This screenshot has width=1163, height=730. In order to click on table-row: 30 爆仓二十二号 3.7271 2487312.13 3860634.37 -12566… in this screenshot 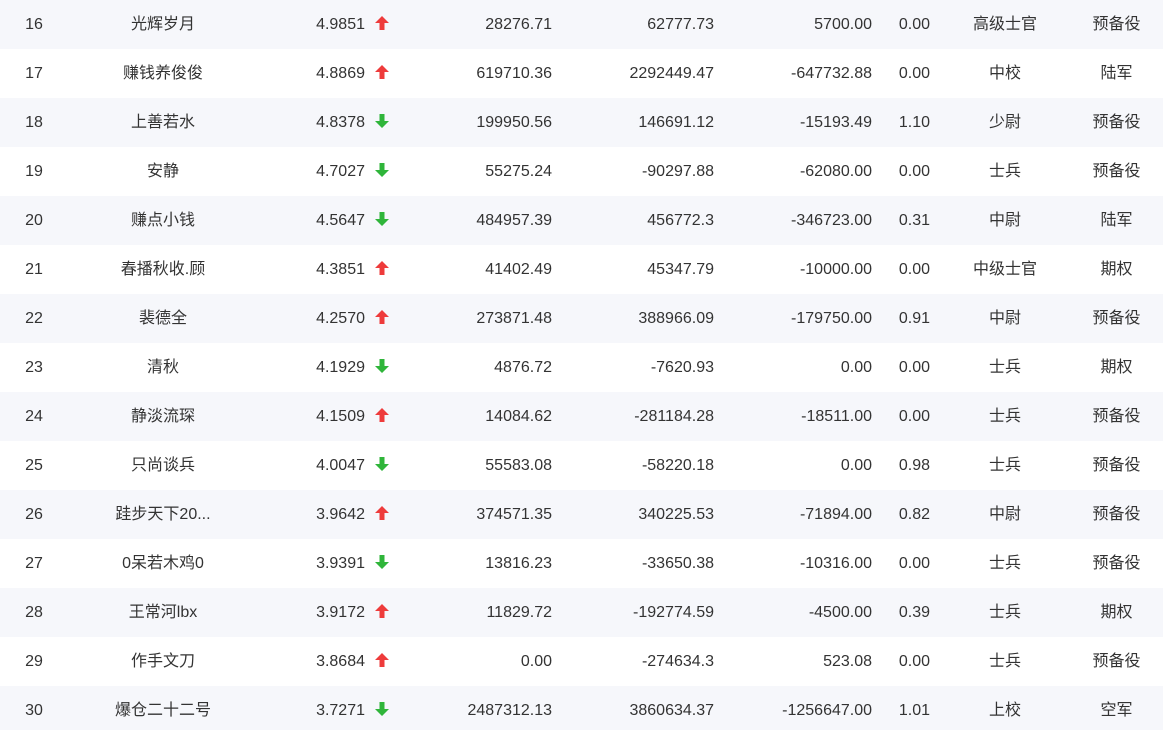, I will do `click(581, 708)`.